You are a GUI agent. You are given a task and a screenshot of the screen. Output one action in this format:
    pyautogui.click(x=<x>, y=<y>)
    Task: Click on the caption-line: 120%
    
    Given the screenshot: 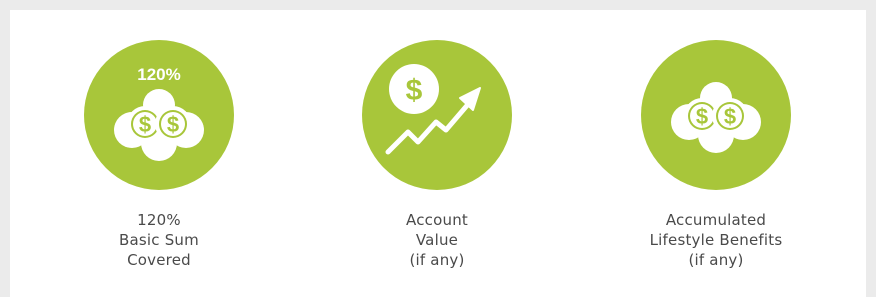 What is the action you would take?
    pyautogui.click(x=159, y=220)
    